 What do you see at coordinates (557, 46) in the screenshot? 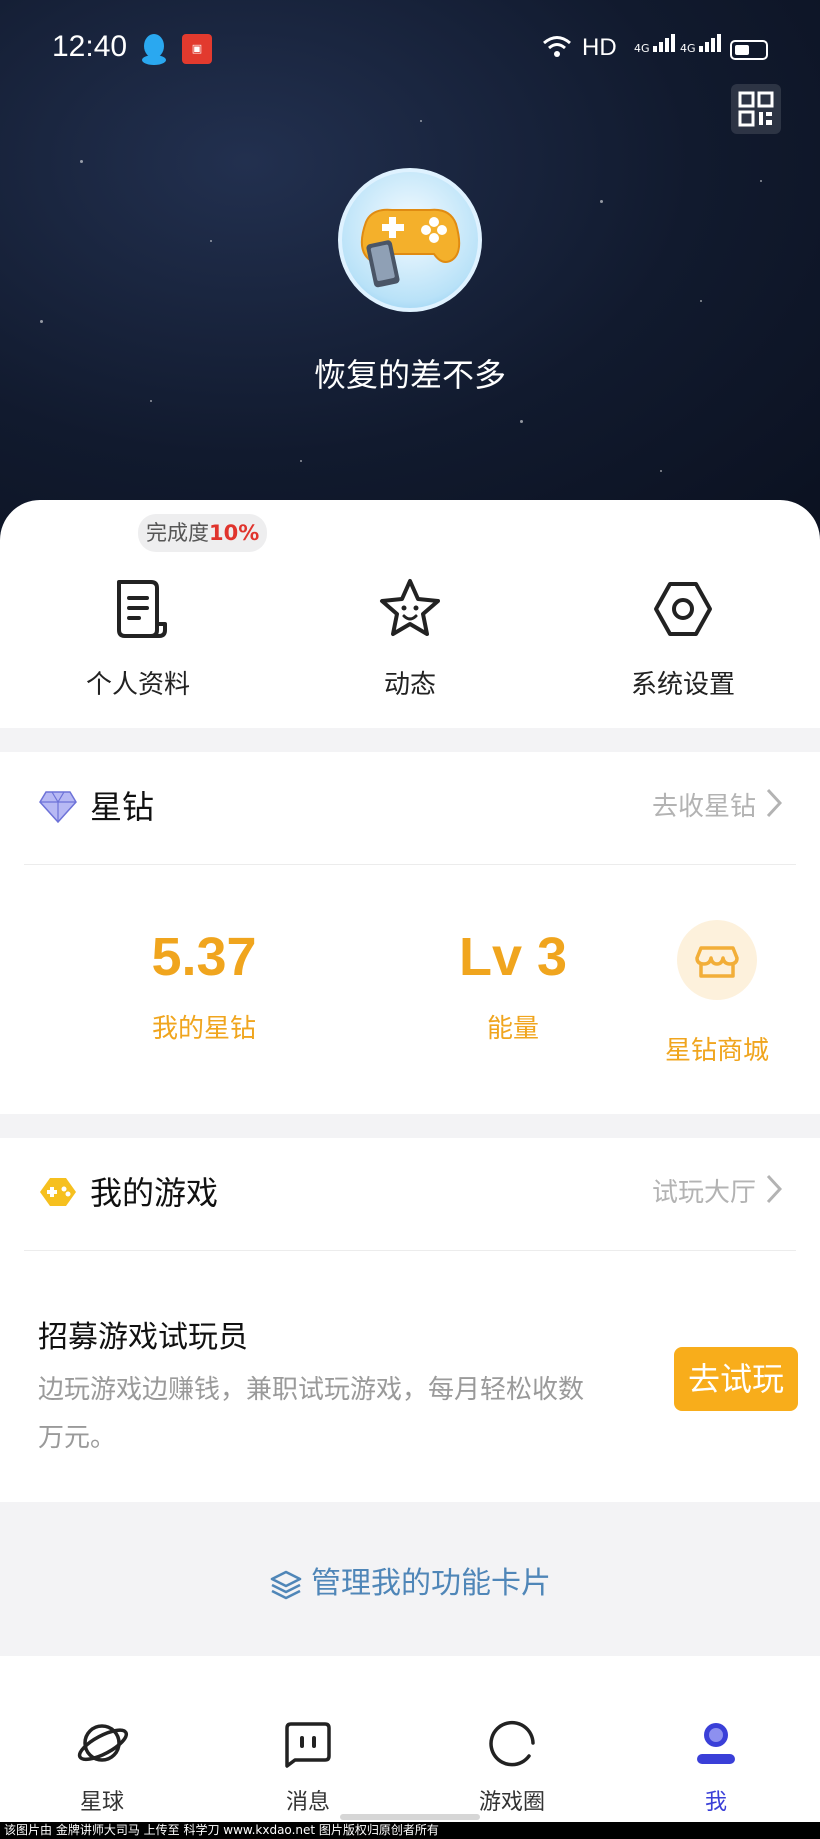
I see `wifi-icon` at bounding box center [557, 46].